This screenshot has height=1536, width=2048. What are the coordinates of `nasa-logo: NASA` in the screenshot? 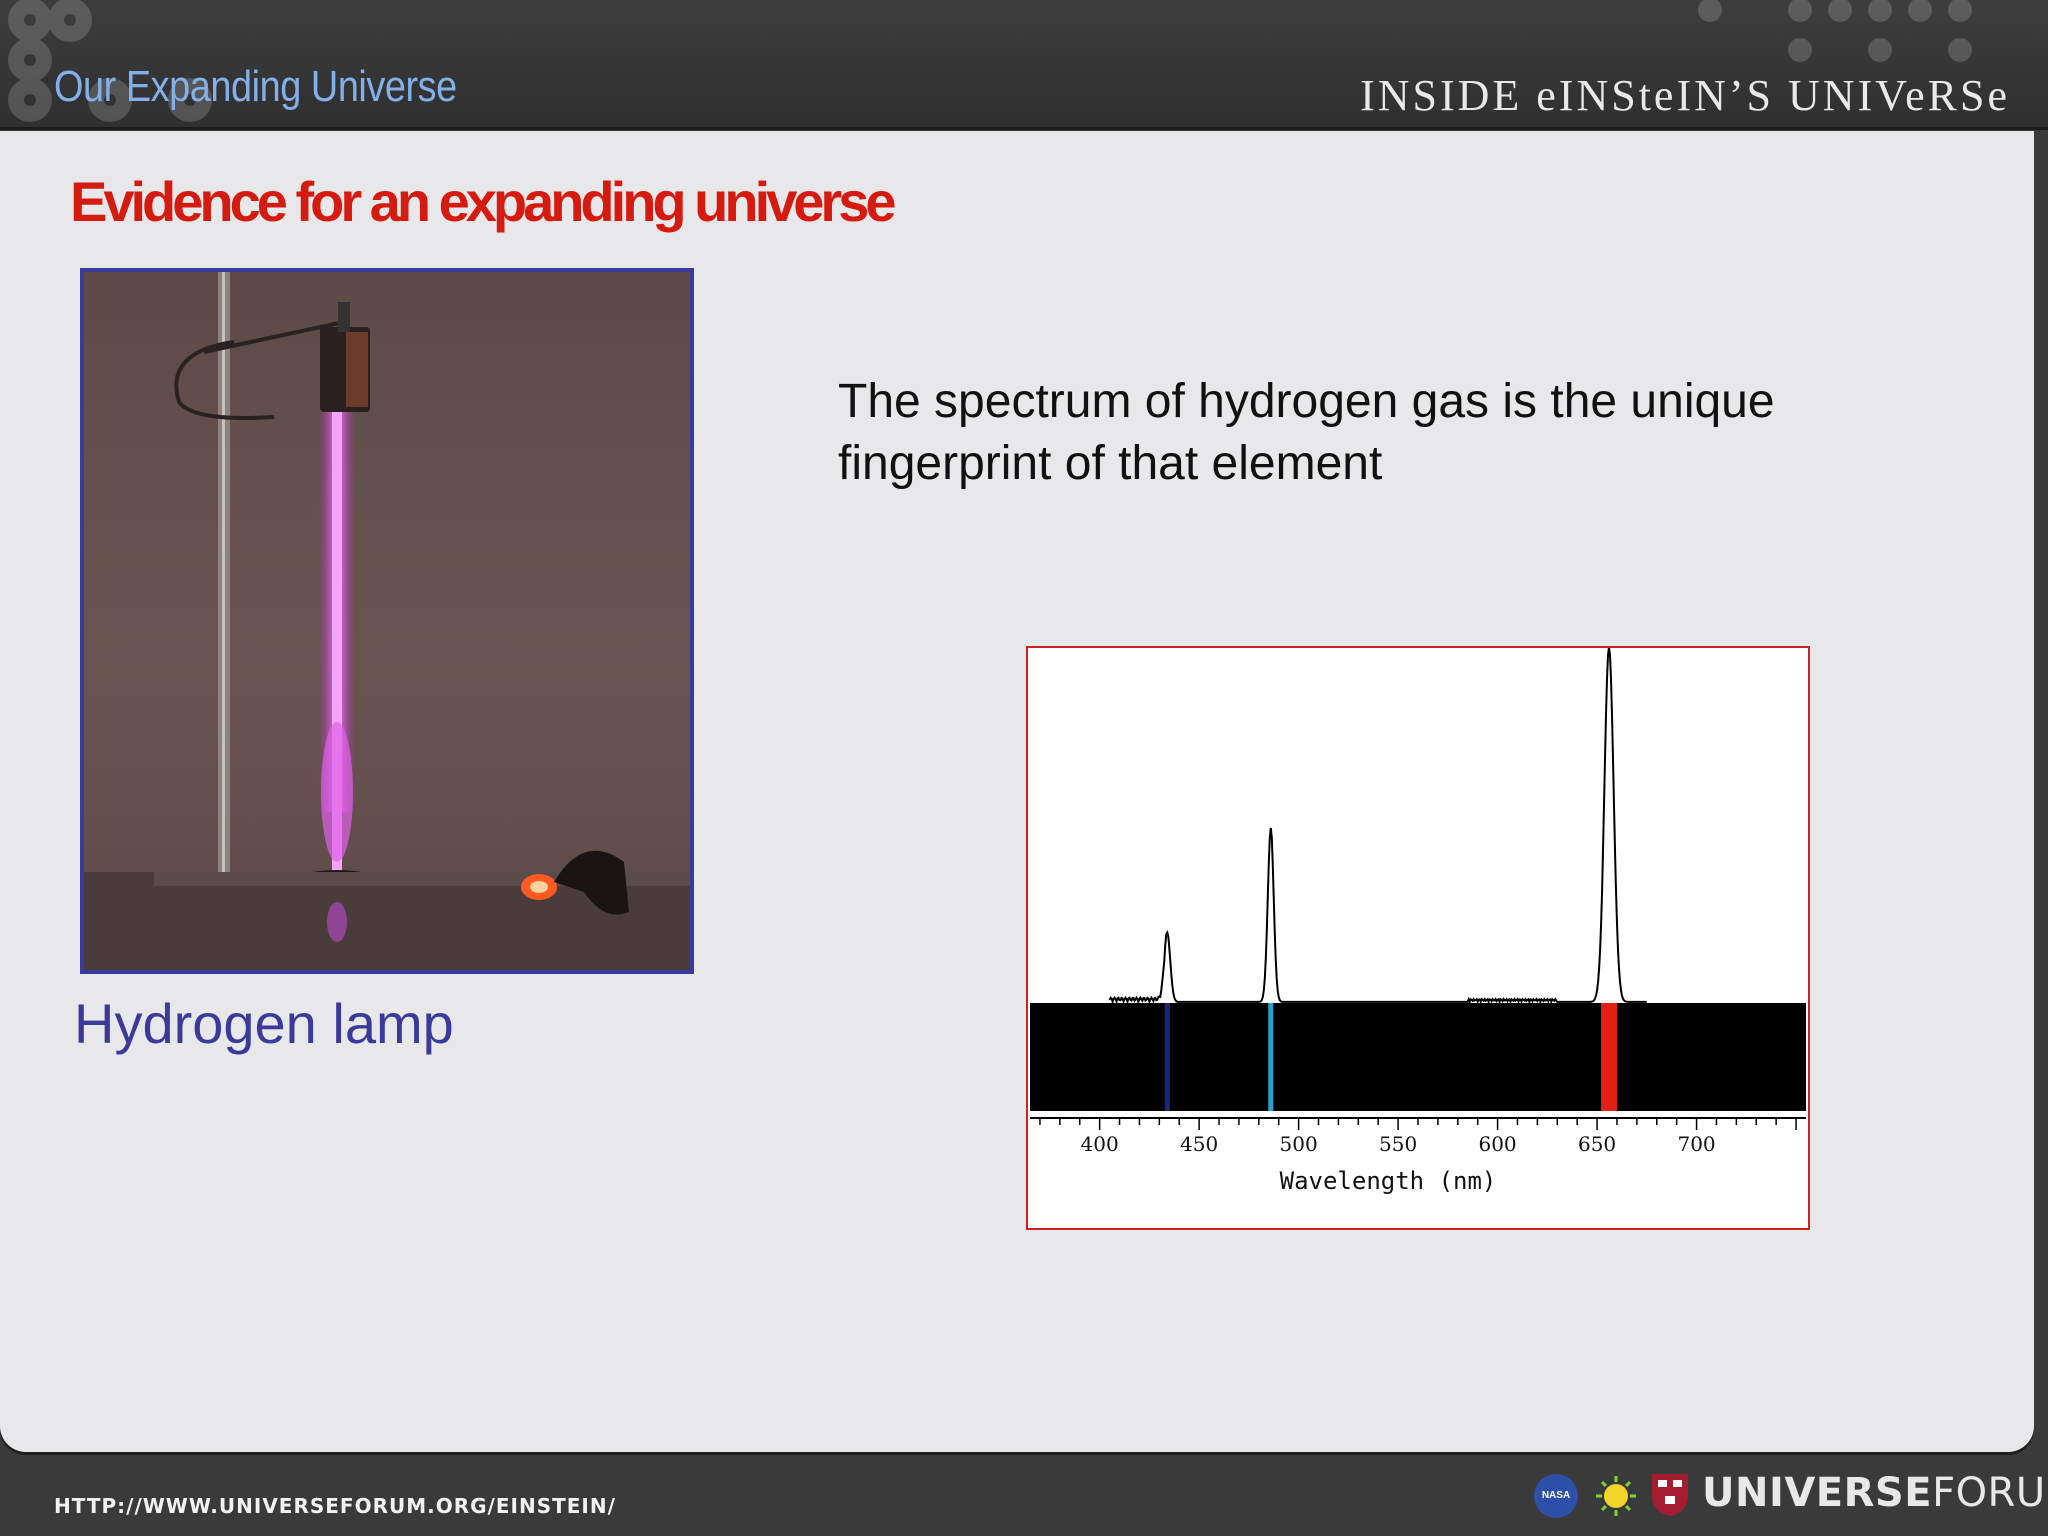 It's located at (1556, 1496).